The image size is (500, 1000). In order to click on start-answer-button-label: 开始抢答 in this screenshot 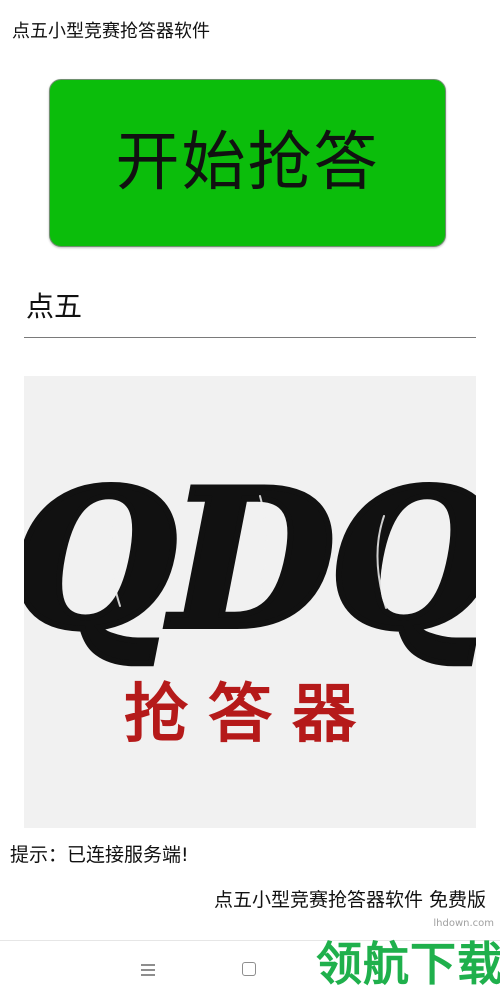, I will do `click(247, 163)`.